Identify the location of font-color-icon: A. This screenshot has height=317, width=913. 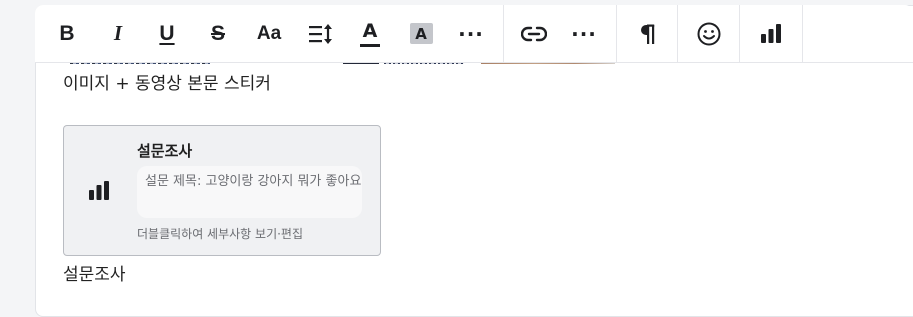
(370, 33).